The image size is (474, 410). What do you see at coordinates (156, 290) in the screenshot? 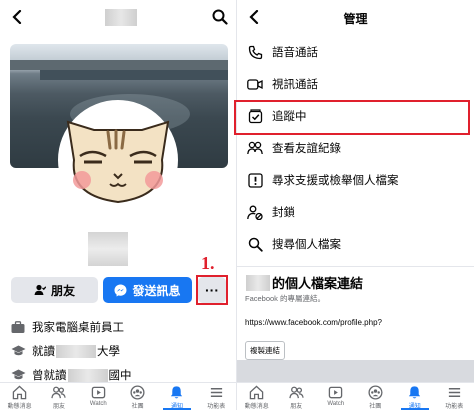
I see `send-message-label: 發送訊息` at bounding box center [156, 290].